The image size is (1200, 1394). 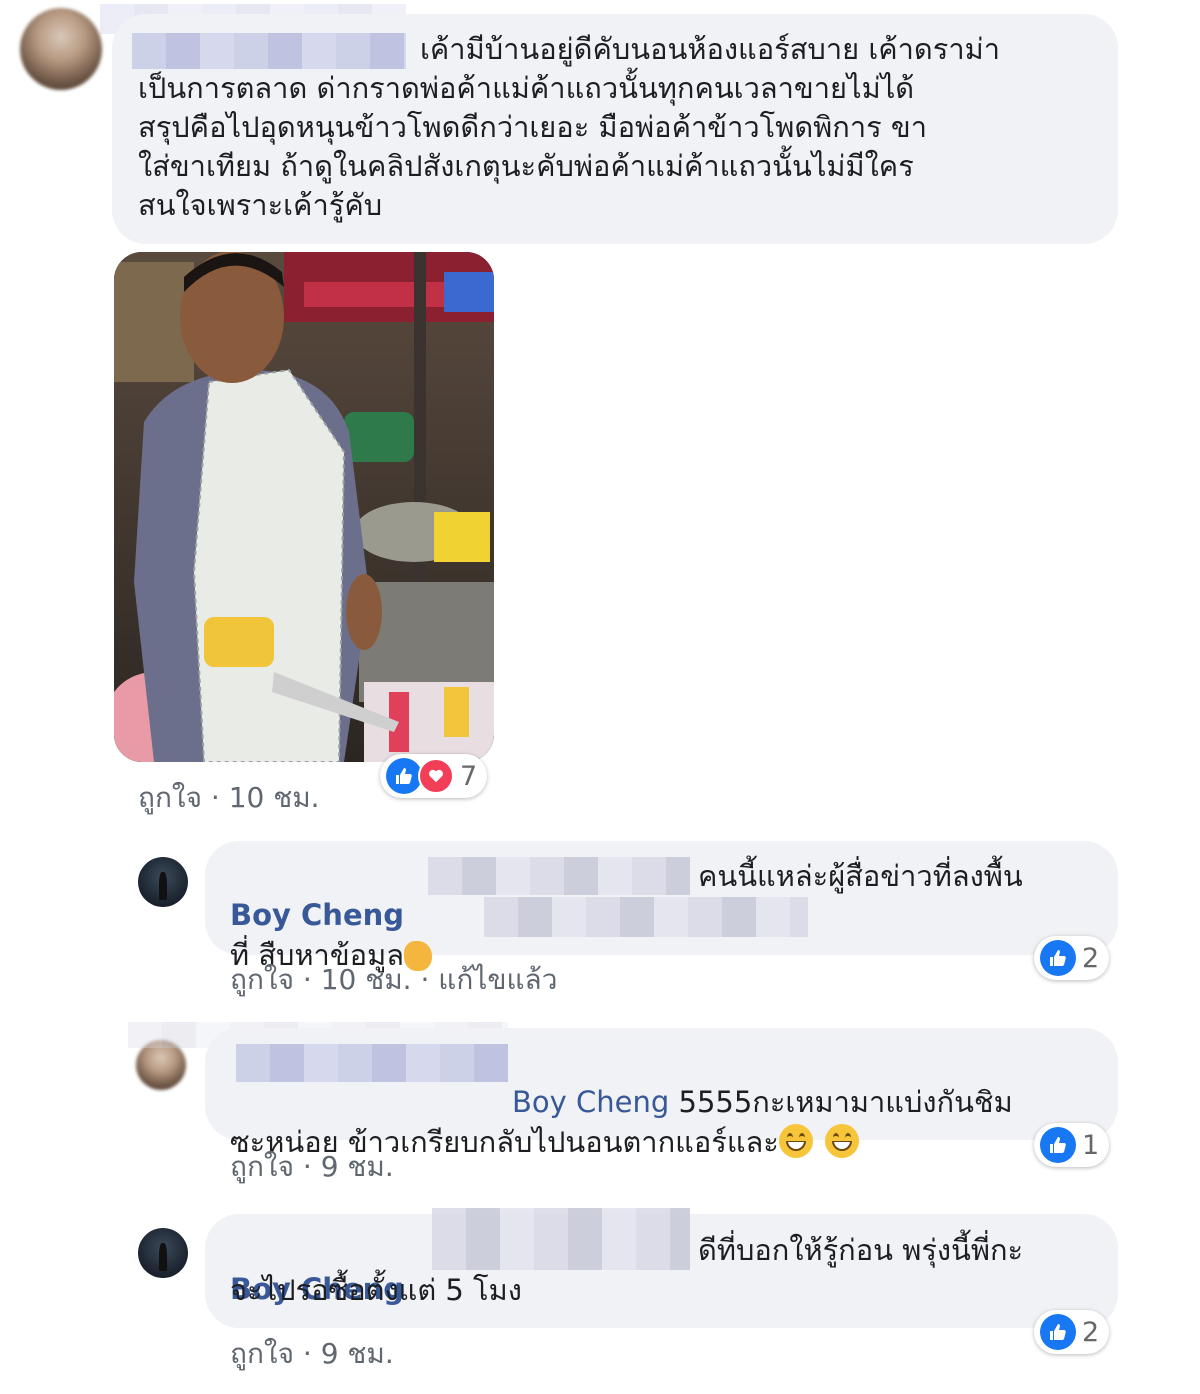 I want to click on reaction-summary: 7, so click(x=434, y=776).